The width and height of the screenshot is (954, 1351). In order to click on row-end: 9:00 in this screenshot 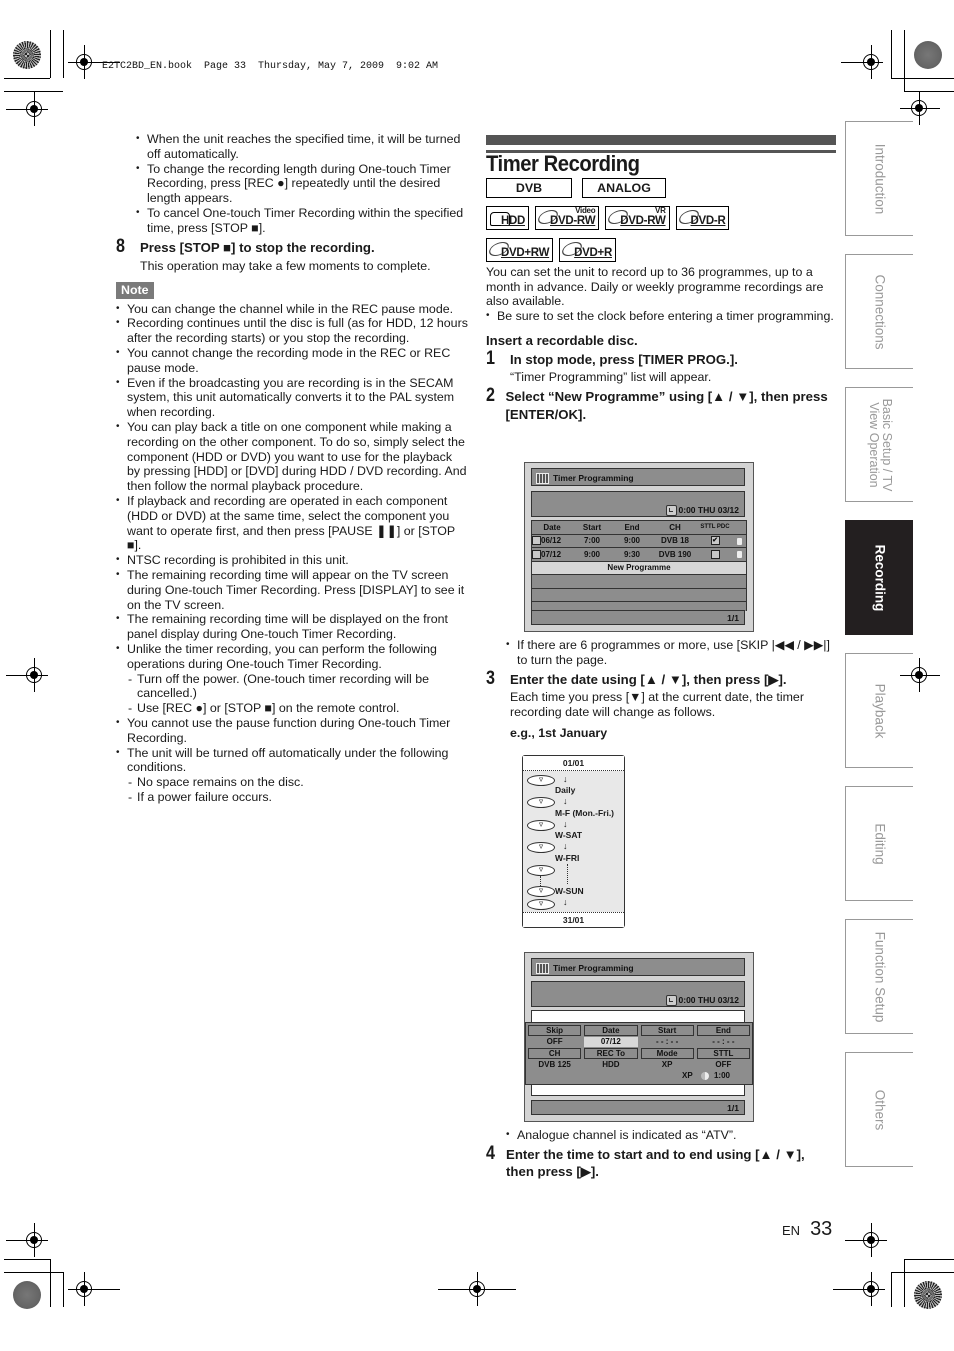, I will do `click(632, 541)`.